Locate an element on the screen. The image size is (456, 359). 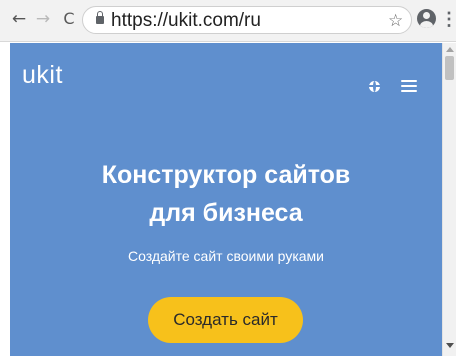
hamburger-icon is located at coordinates (409, 86).